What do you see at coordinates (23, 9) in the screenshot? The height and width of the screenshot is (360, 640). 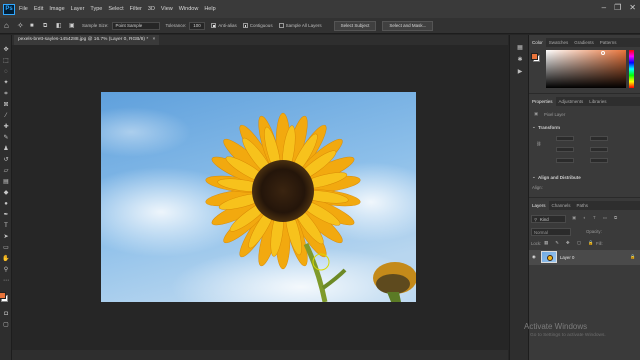 I see `menu-file: File` at bounding box center [23, 9].